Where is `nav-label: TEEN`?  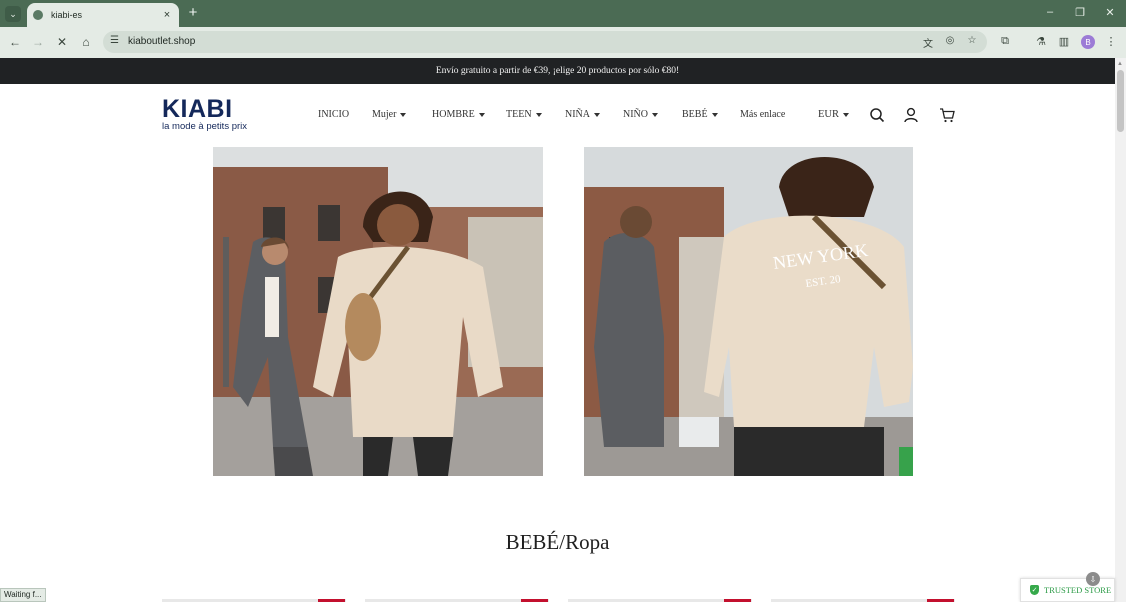 nav-label: TEEN is located at coordinates (519, 114).